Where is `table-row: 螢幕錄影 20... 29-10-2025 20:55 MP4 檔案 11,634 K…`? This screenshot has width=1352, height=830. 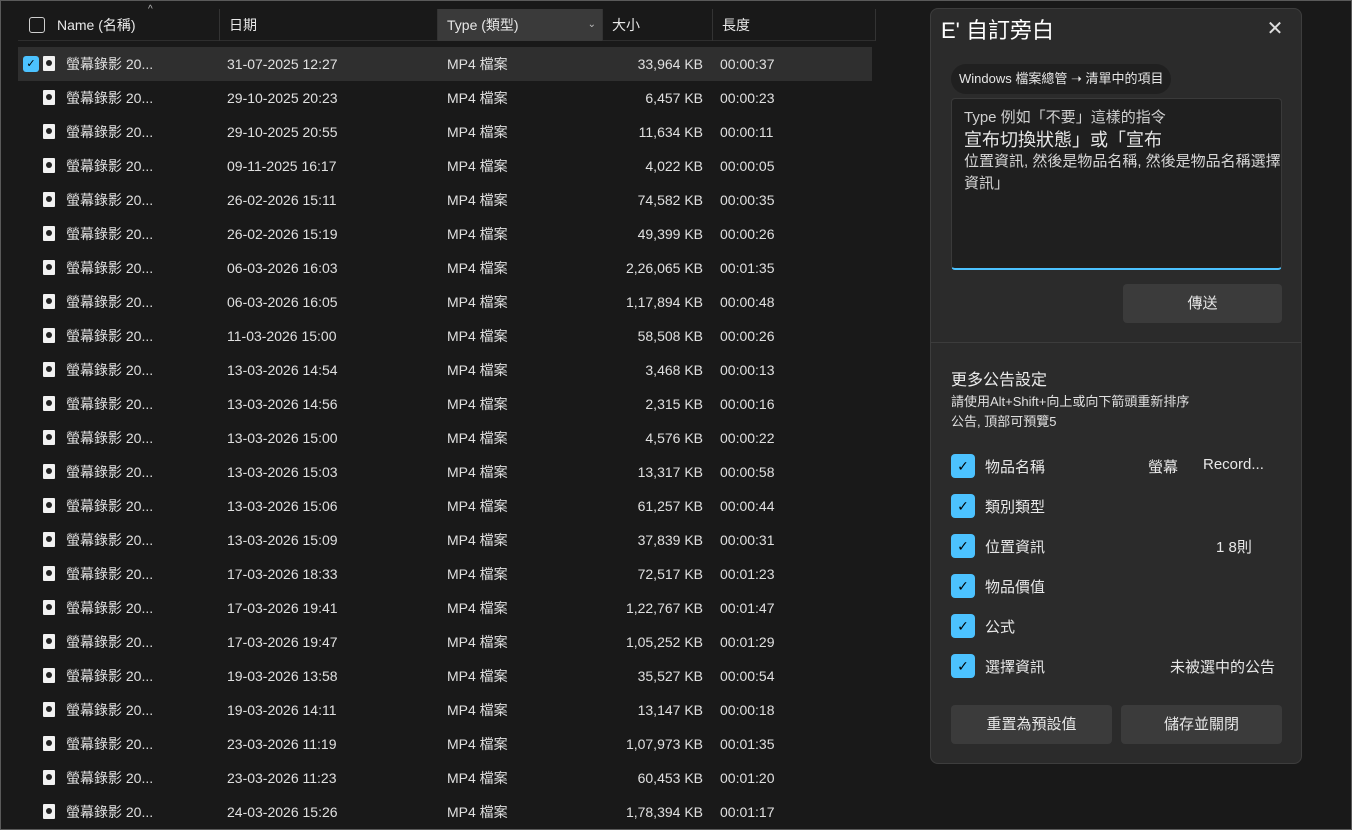 table-row: 螢幕錄影 20... 29-10-2025 20:55 MP4 檔案 11,634 K… is located at coordinates (445, 132).